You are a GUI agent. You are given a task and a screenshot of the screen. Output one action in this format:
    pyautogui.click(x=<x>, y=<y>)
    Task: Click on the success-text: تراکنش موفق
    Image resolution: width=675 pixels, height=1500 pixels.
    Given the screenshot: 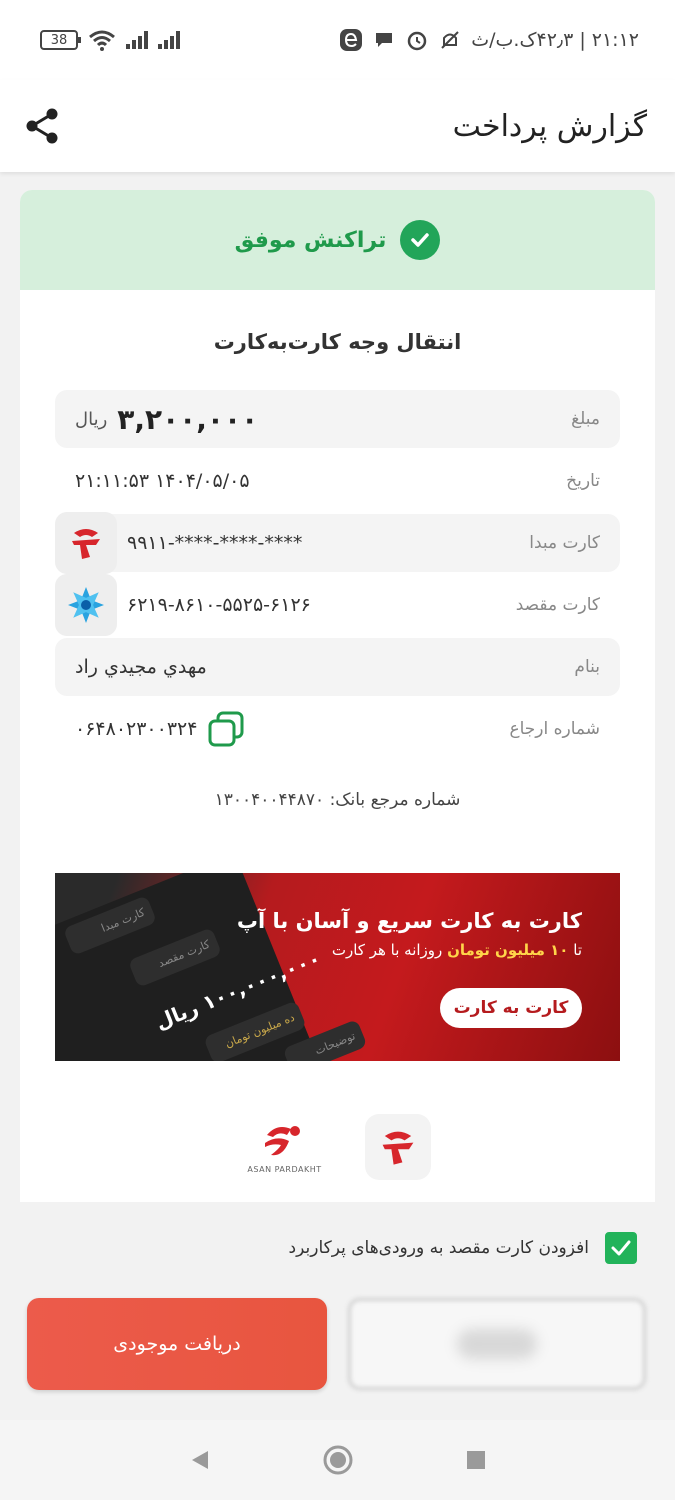 What is the action you would take?
    pyautogui.click(x=310, y=240)
    